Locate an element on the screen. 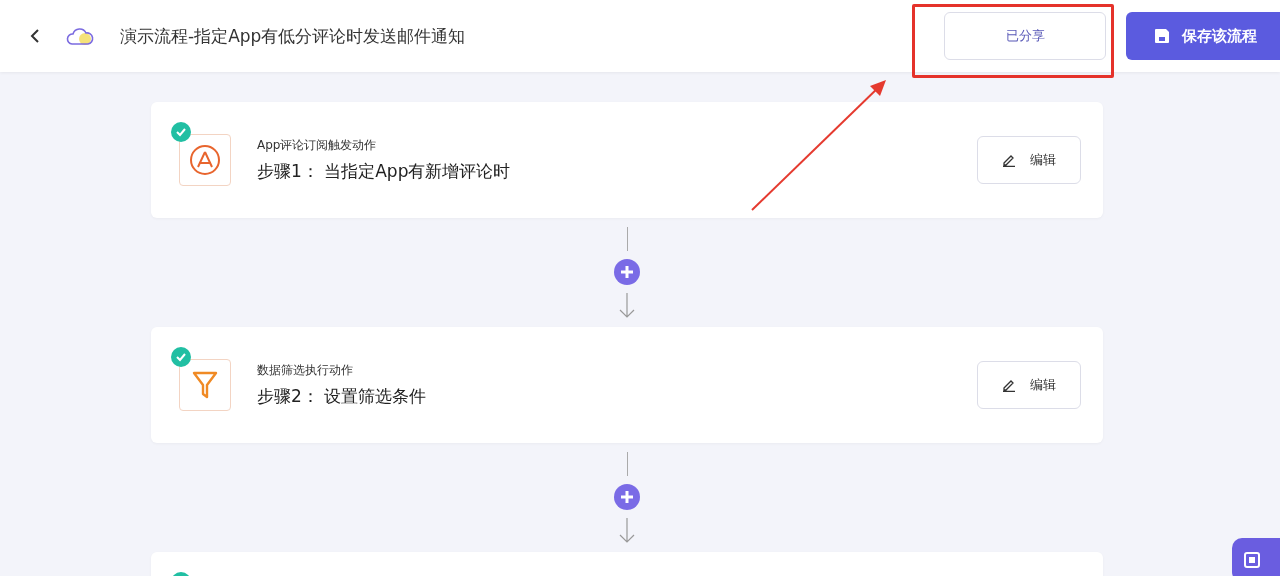 The width and height of the screenshot is (1280, 576). step-caption: 数据筛选执行动作 is located at coordinates (305, 370).